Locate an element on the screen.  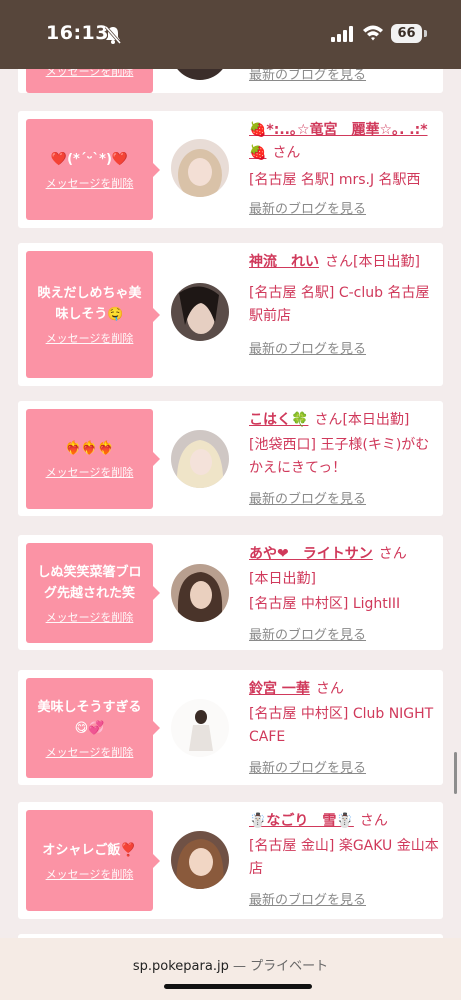
battery-icon: 66 is located at coordinates (406, 33).